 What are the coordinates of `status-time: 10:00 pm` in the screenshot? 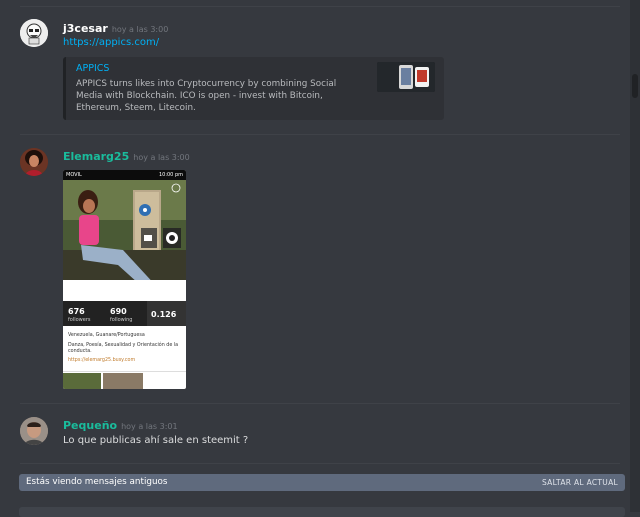 It's located at (170, 175).